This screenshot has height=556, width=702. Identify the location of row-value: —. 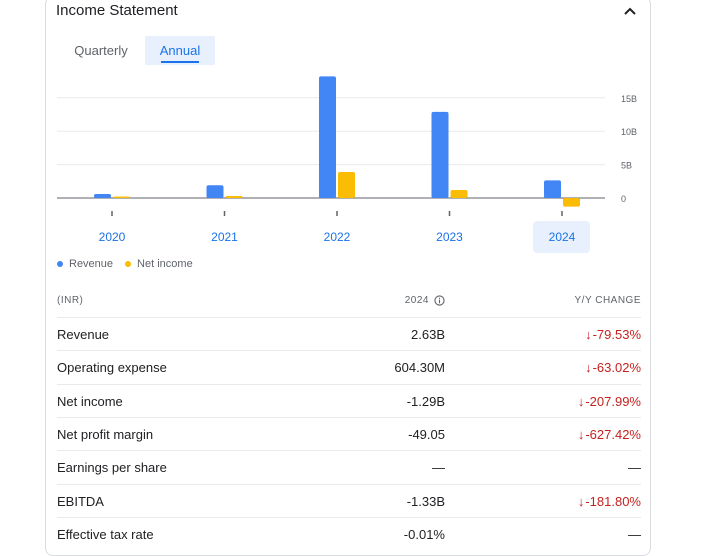
(438, 468).